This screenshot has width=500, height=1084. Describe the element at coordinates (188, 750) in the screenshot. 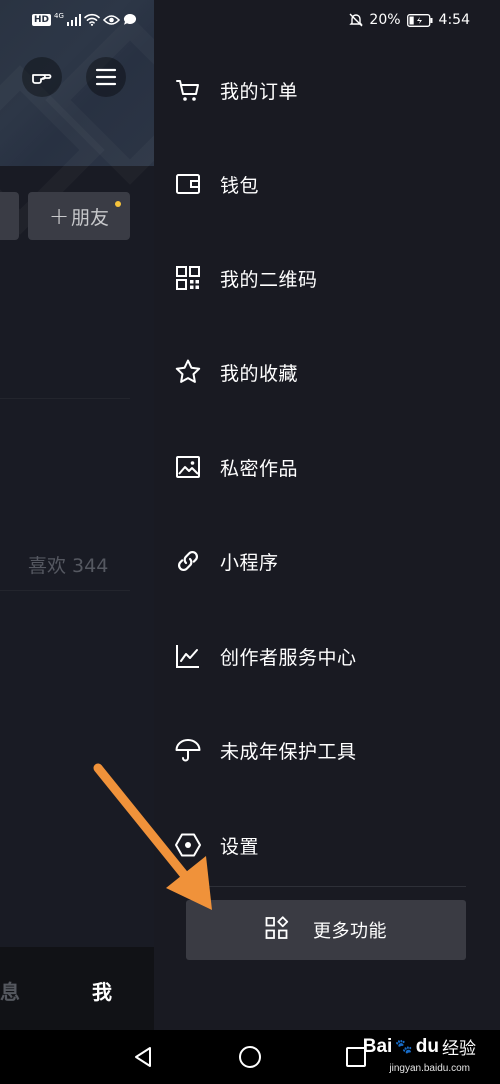

I see `umbrella-icon` at that location.